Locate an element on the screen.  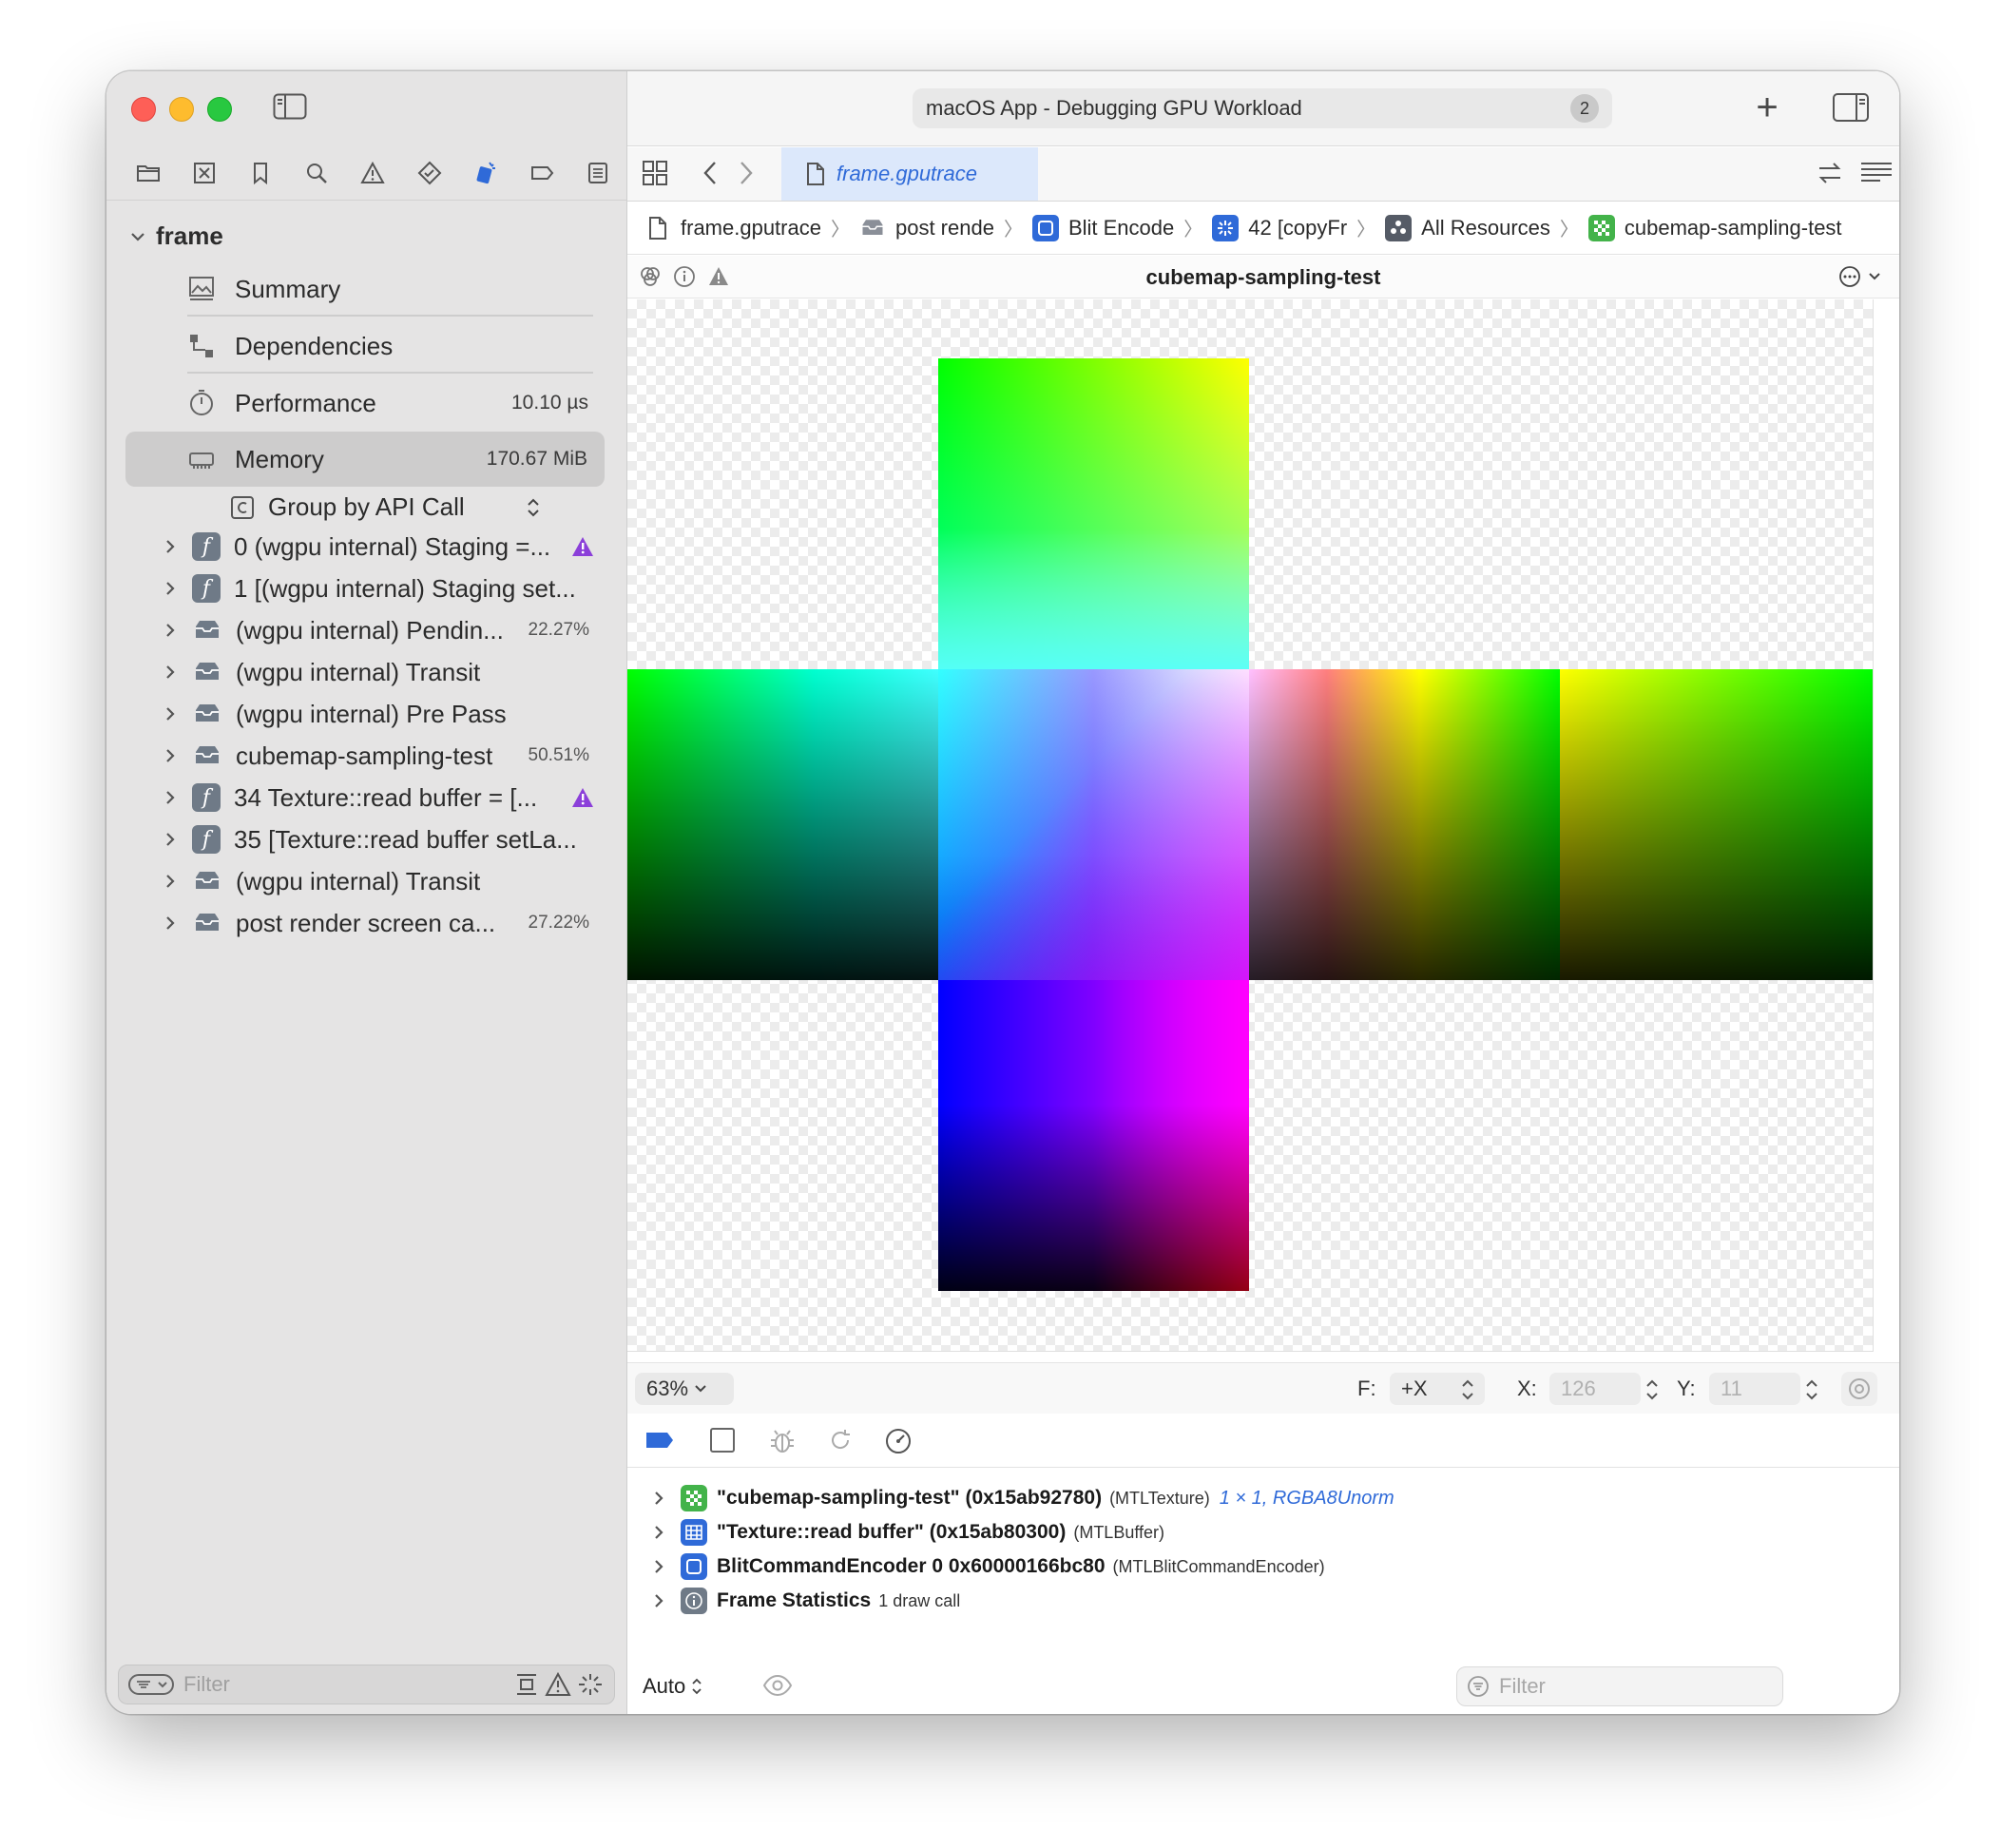
texture-title: cubemap-sampling-test is located at coordinates (1263, 277).